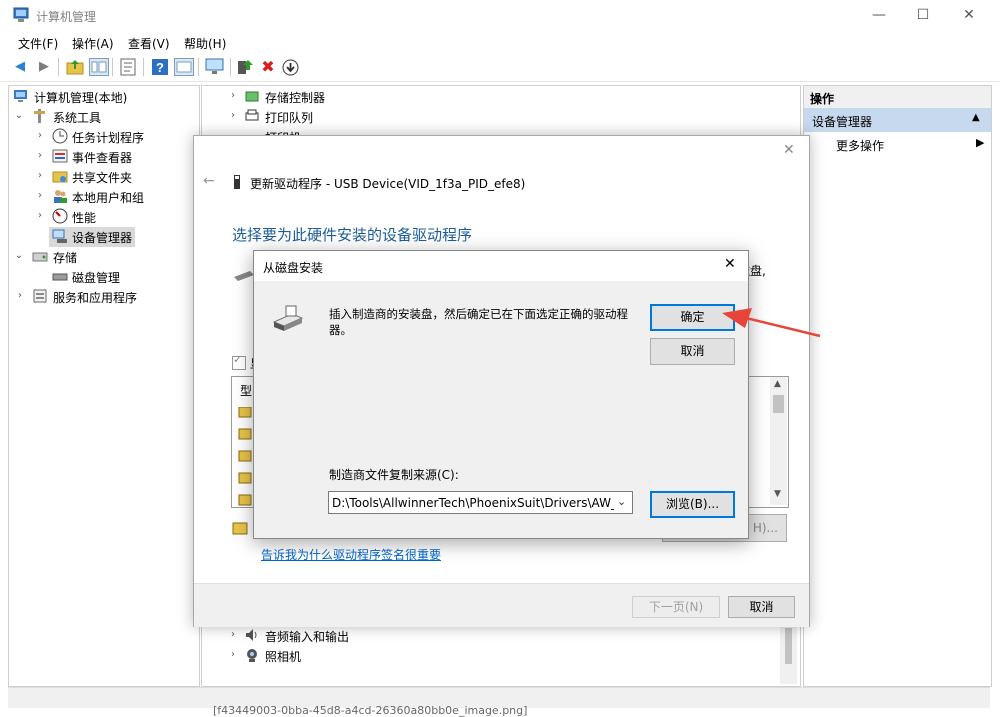 The height and width of the screenshot is (717, 1000). I want to click on close-button: ✕, so click(969, 15).